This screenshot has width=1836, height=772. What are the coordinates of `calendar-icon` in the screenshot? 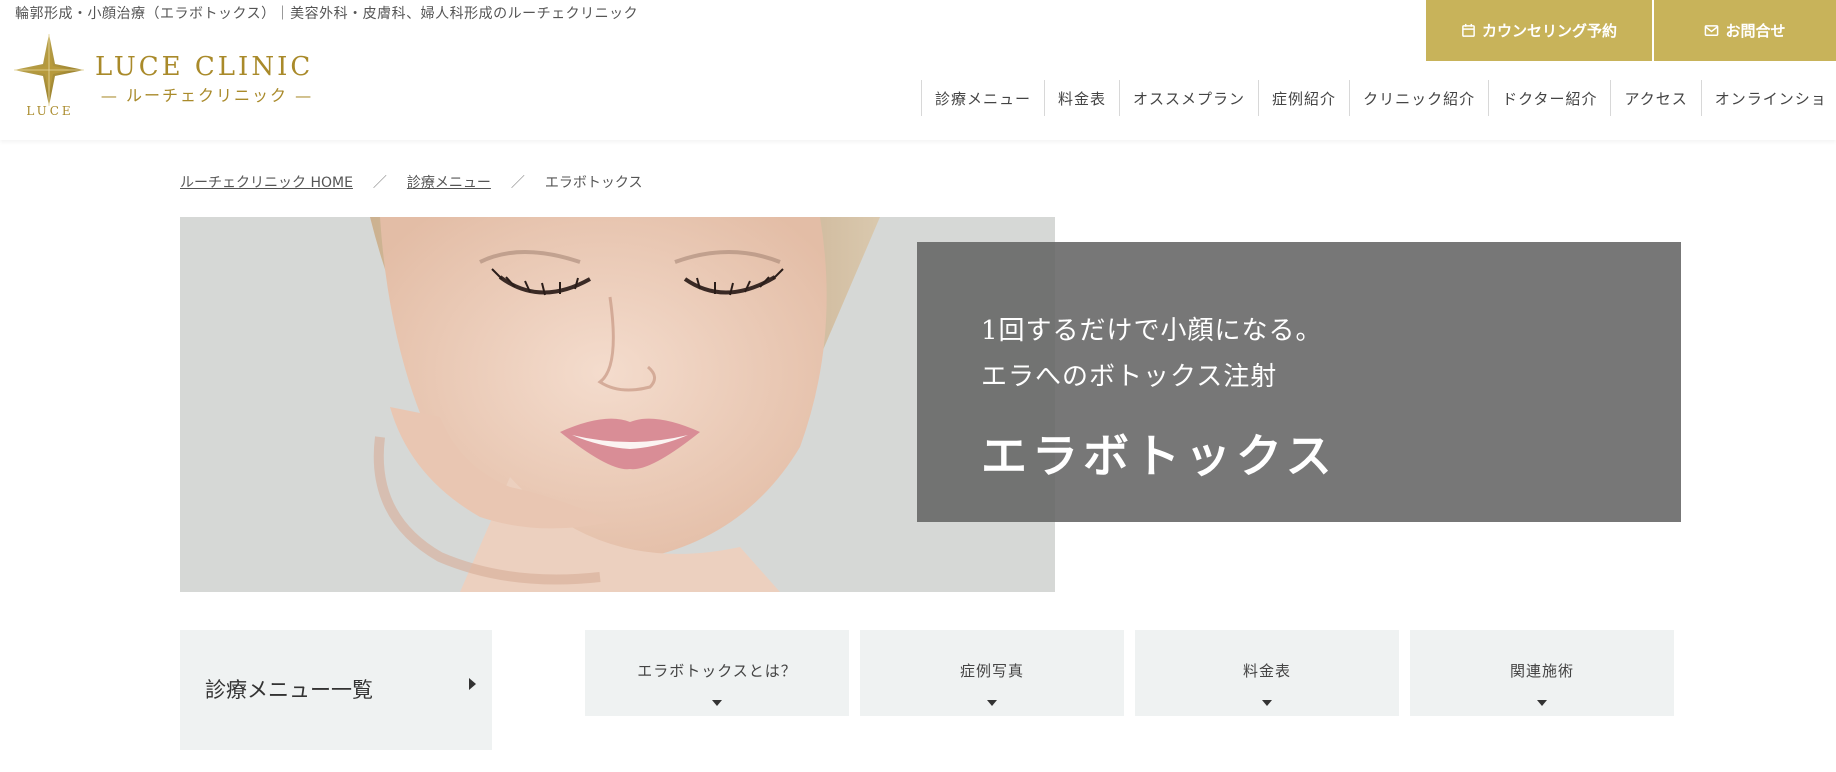 It's located at (1468, 30).